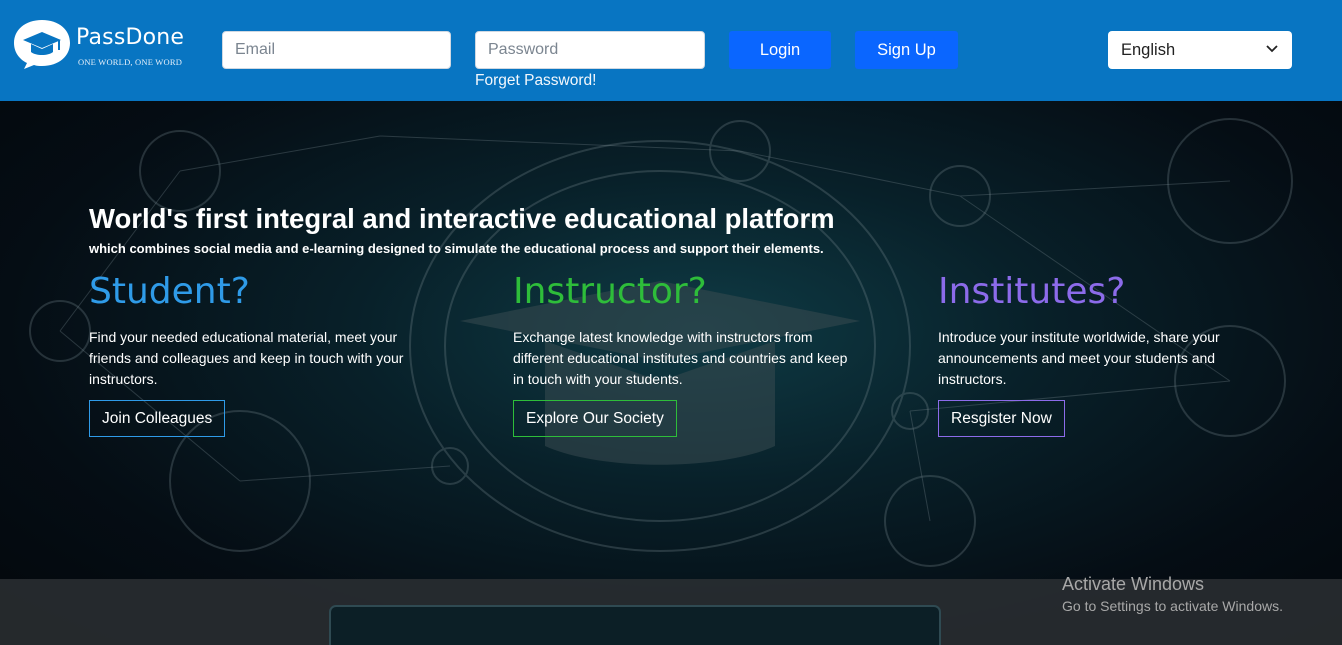 The width and height of the screenshot is (1342, 645). What do you see at coordinates (1032, 291) in the screenshot?
I see `institutes-heading: Institutes?` at bounding box center [1032, 291].